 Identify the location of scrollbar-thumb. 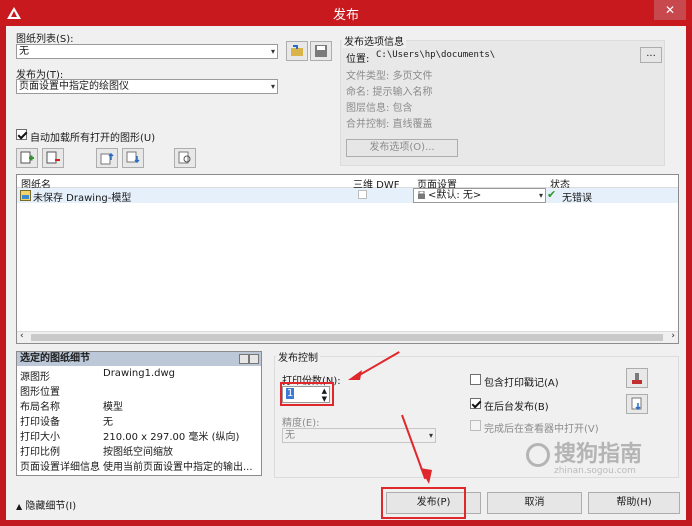
(347, 337).